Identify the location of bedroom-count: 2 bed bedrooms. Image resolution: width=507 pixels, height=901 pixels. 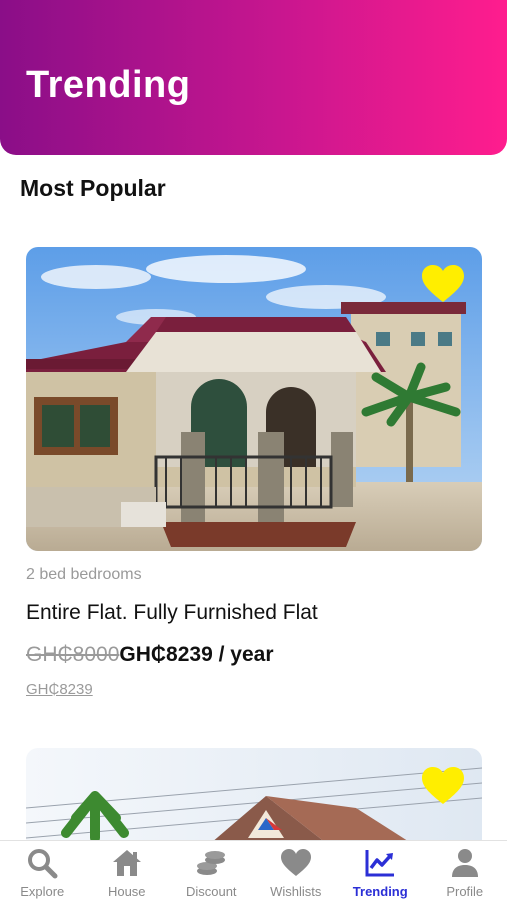
(84, 575).